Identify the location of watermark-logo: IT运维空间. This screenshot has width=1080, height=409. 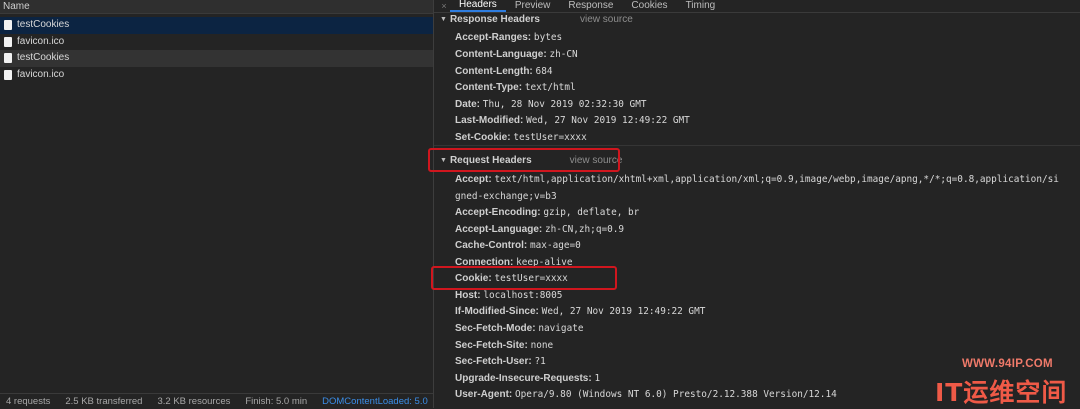
(1001, 392).